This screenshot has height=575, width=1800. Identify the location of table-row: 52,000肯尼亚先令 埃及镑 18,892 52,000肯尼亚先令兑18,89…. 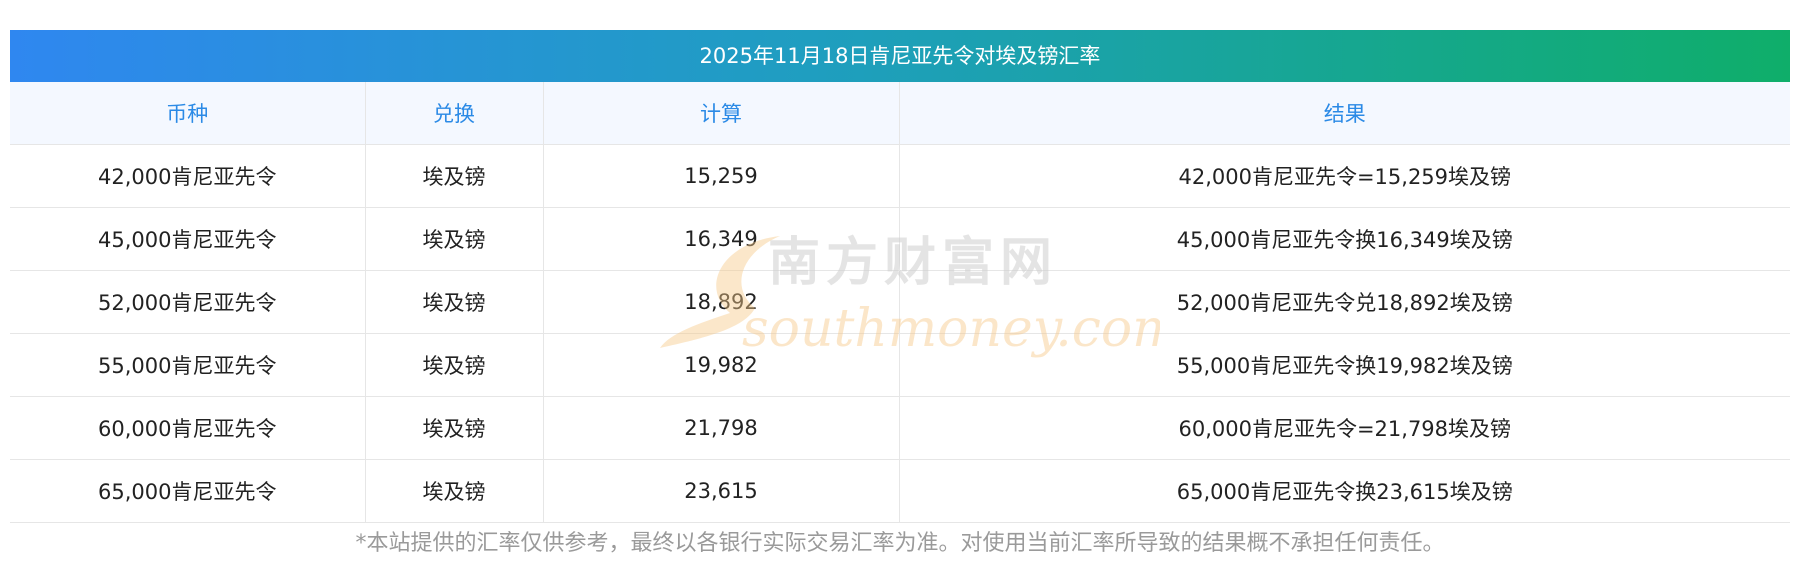
(900, 302).